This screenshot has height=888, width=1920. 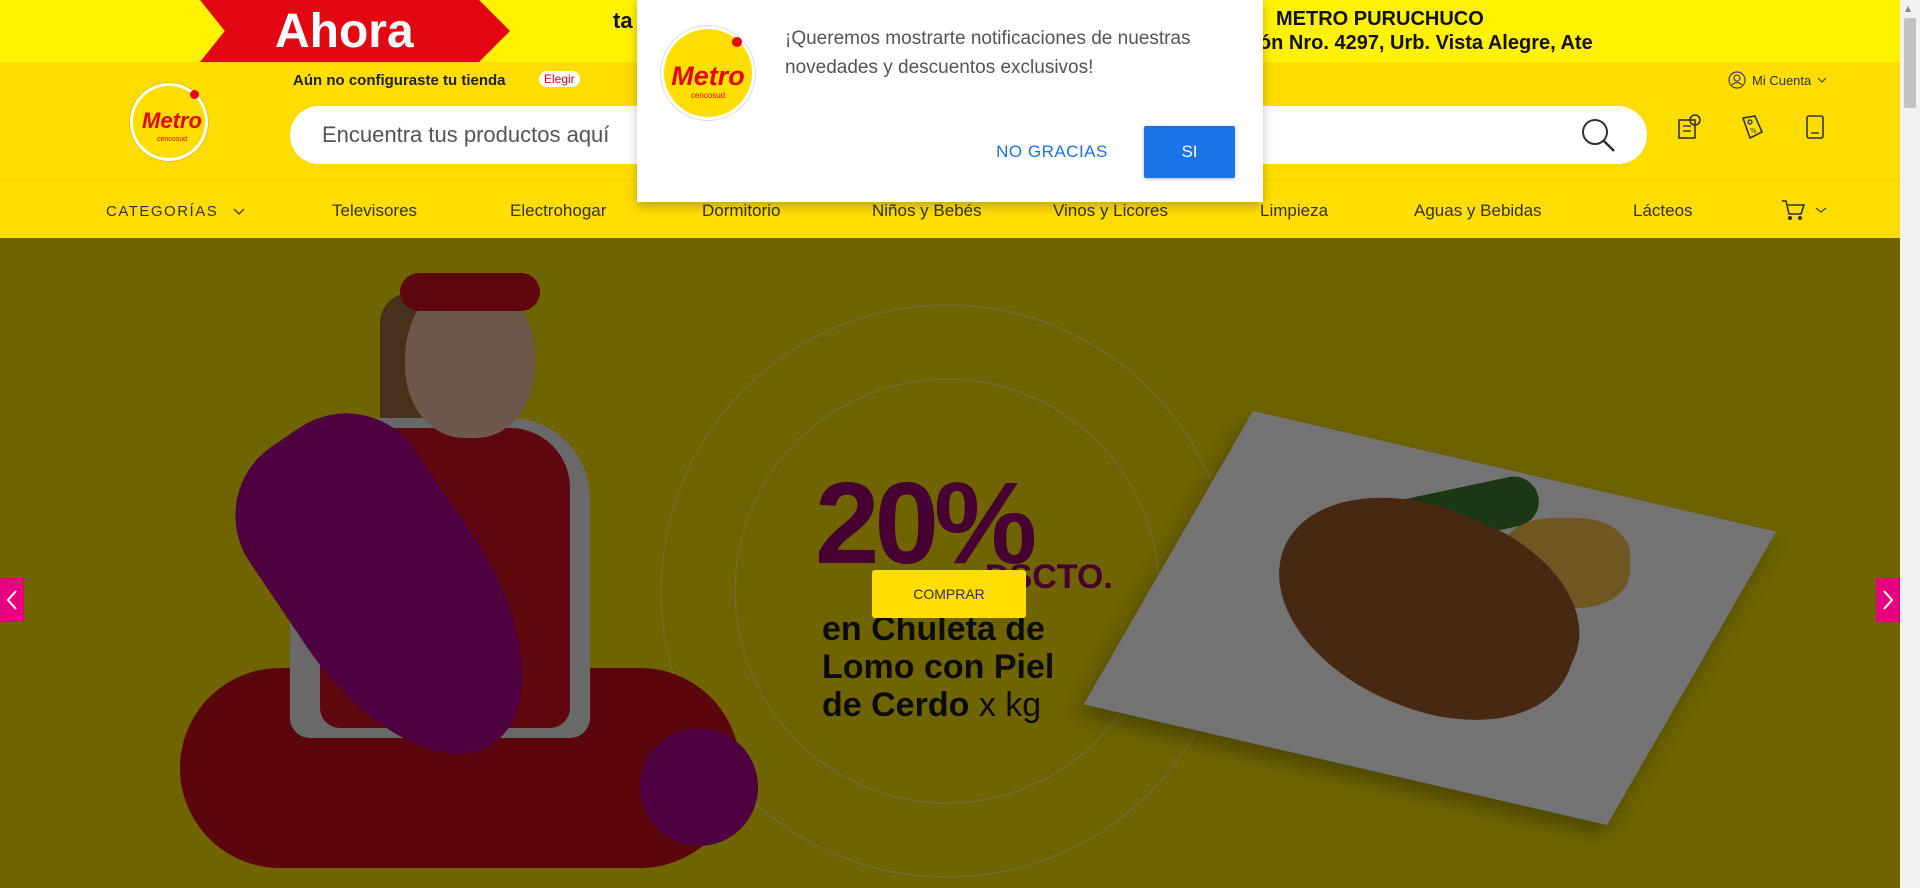 What do you see at coordinates (470, 292) in the screenshot?
I see `model-headband` at bounding box center [470, 292].